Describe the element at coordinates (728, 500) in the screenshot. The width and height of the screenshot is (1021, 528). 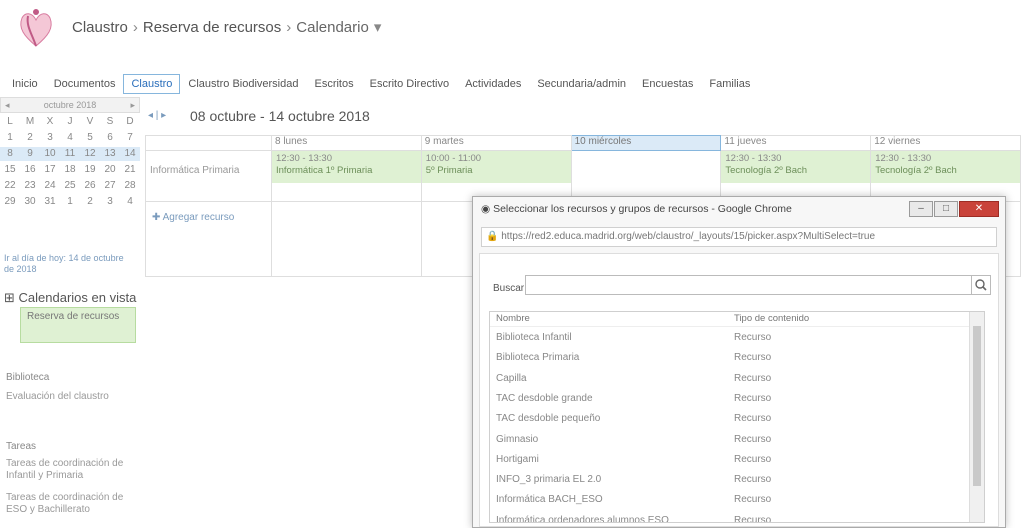
I see `list-item: Informática BACH_ESO Recurso` at that location.